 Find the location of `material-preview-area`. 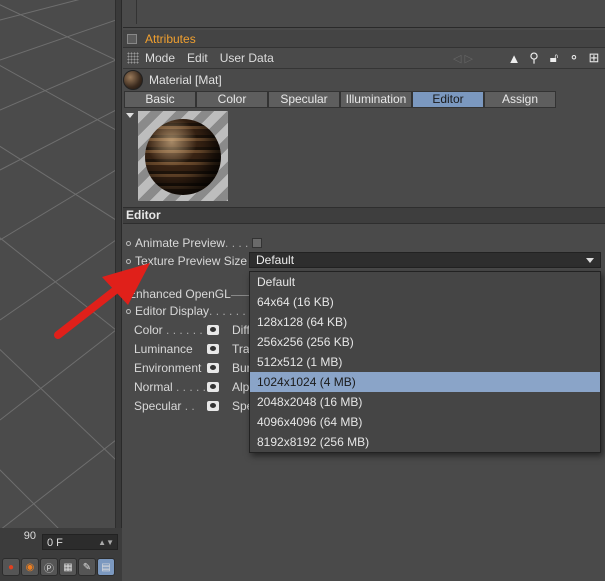

material-preview-area is located at coordinates (364, 156).